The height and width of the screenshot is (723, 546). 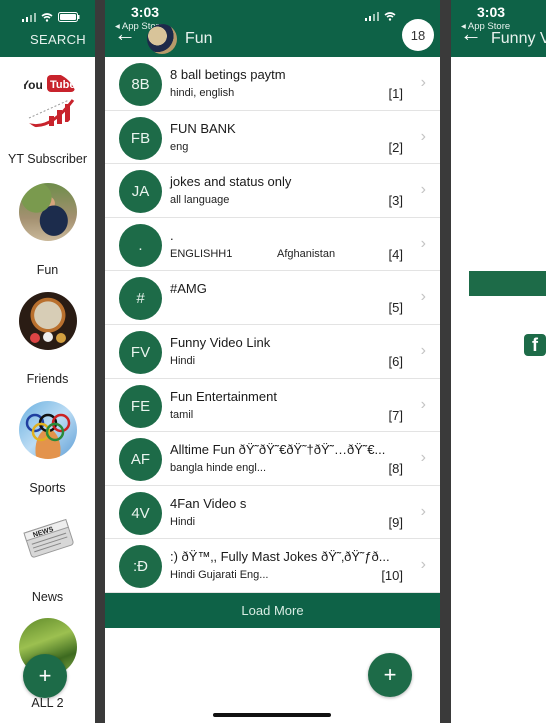 What do you see at coordinates (140, 567) in the screenshot?
I see `group-avatar: :Ð` at bounding box center [140, 567].